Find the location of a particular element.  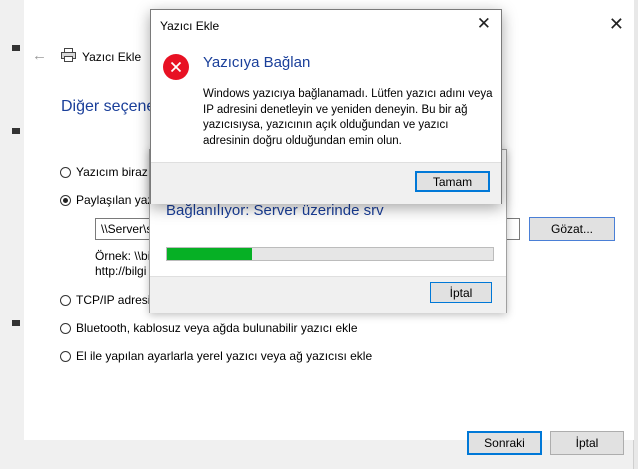

window-title: Yazıcı Ekle is located at coordinates (112, 57).